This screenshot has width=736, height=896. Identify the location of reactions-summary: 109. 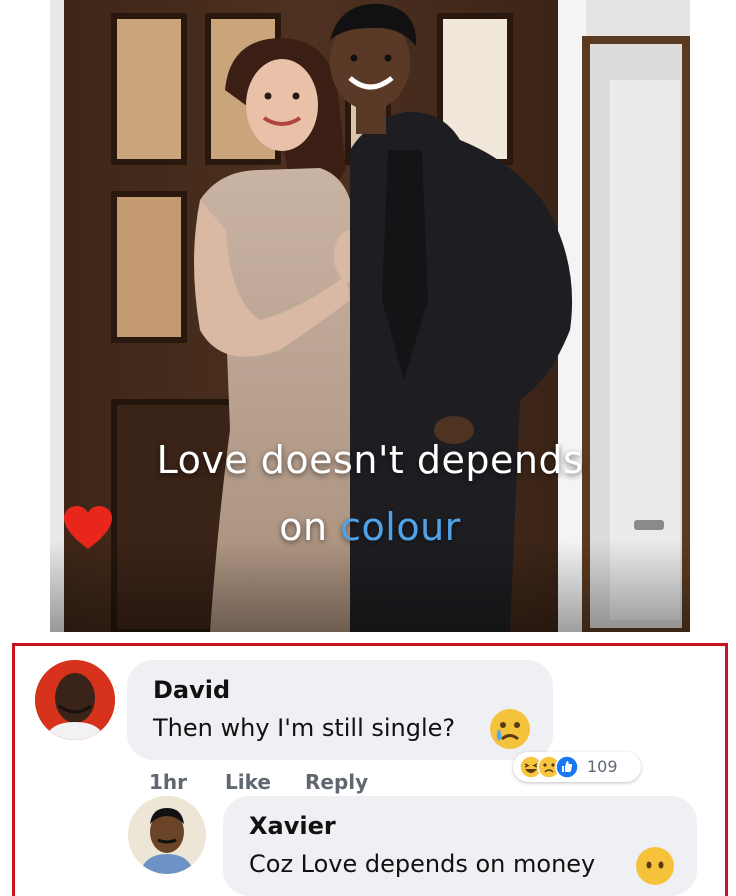
(577, 767).